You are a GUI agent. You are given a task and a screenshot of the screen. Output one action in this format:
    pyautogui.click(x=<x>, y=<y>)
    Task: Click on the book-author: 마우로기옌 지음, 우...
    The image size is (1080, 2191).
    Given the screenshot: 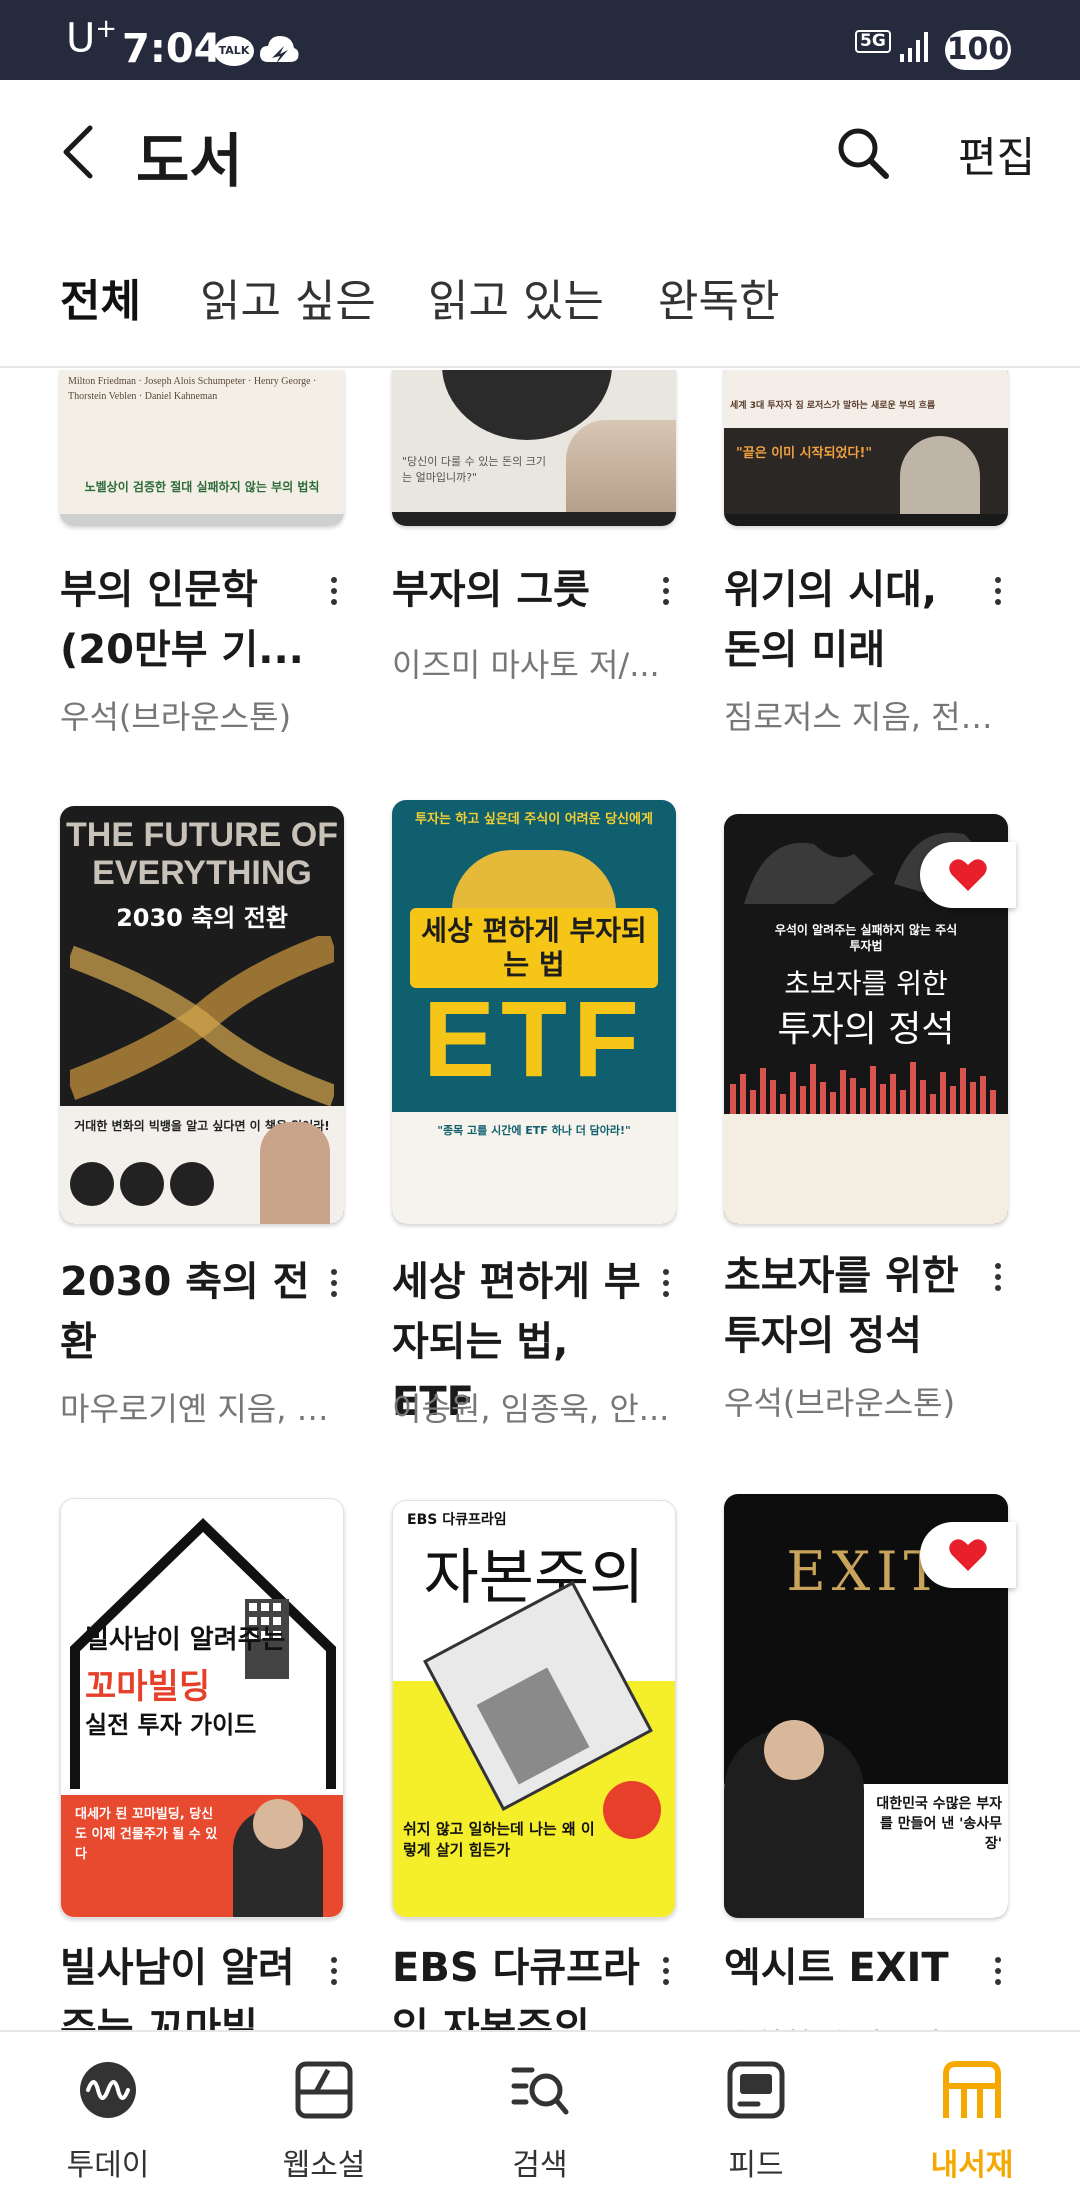 What is the action you would take?
    pyautogui.click(x=205, y=1409)
    